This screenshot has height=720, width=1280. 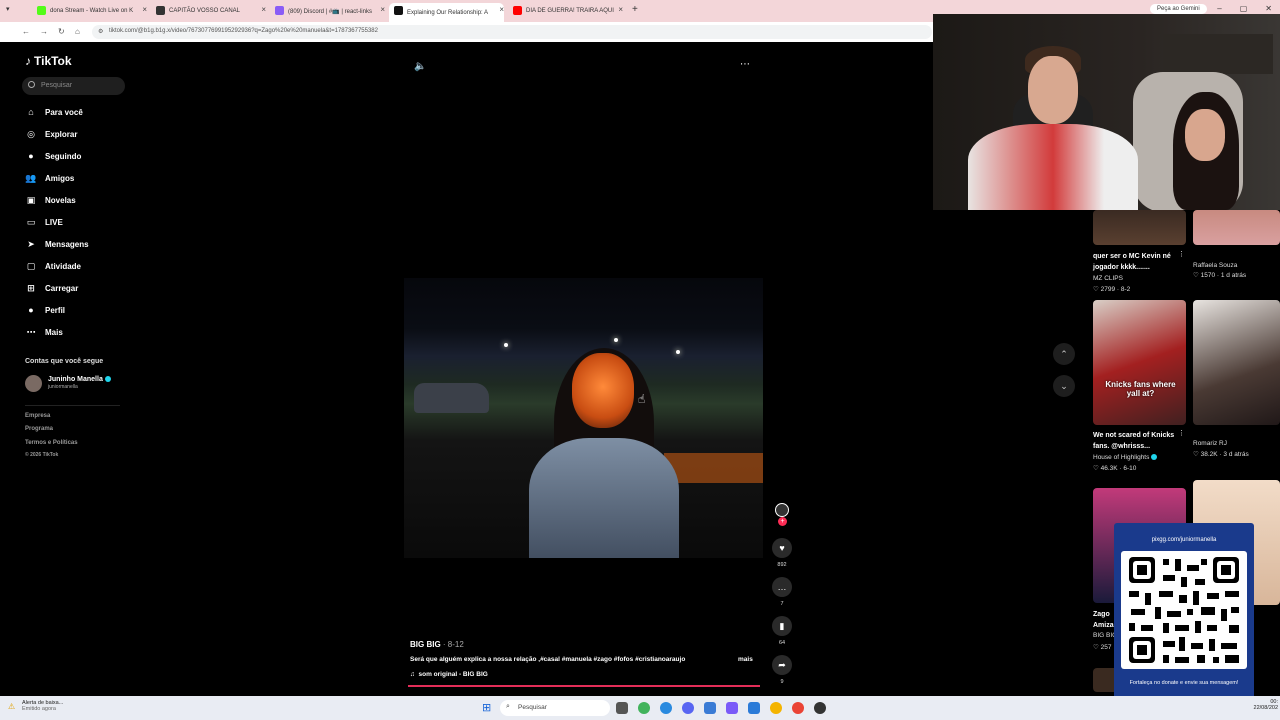 I want to click on back-icon: ←, so click(x=26, y=31).